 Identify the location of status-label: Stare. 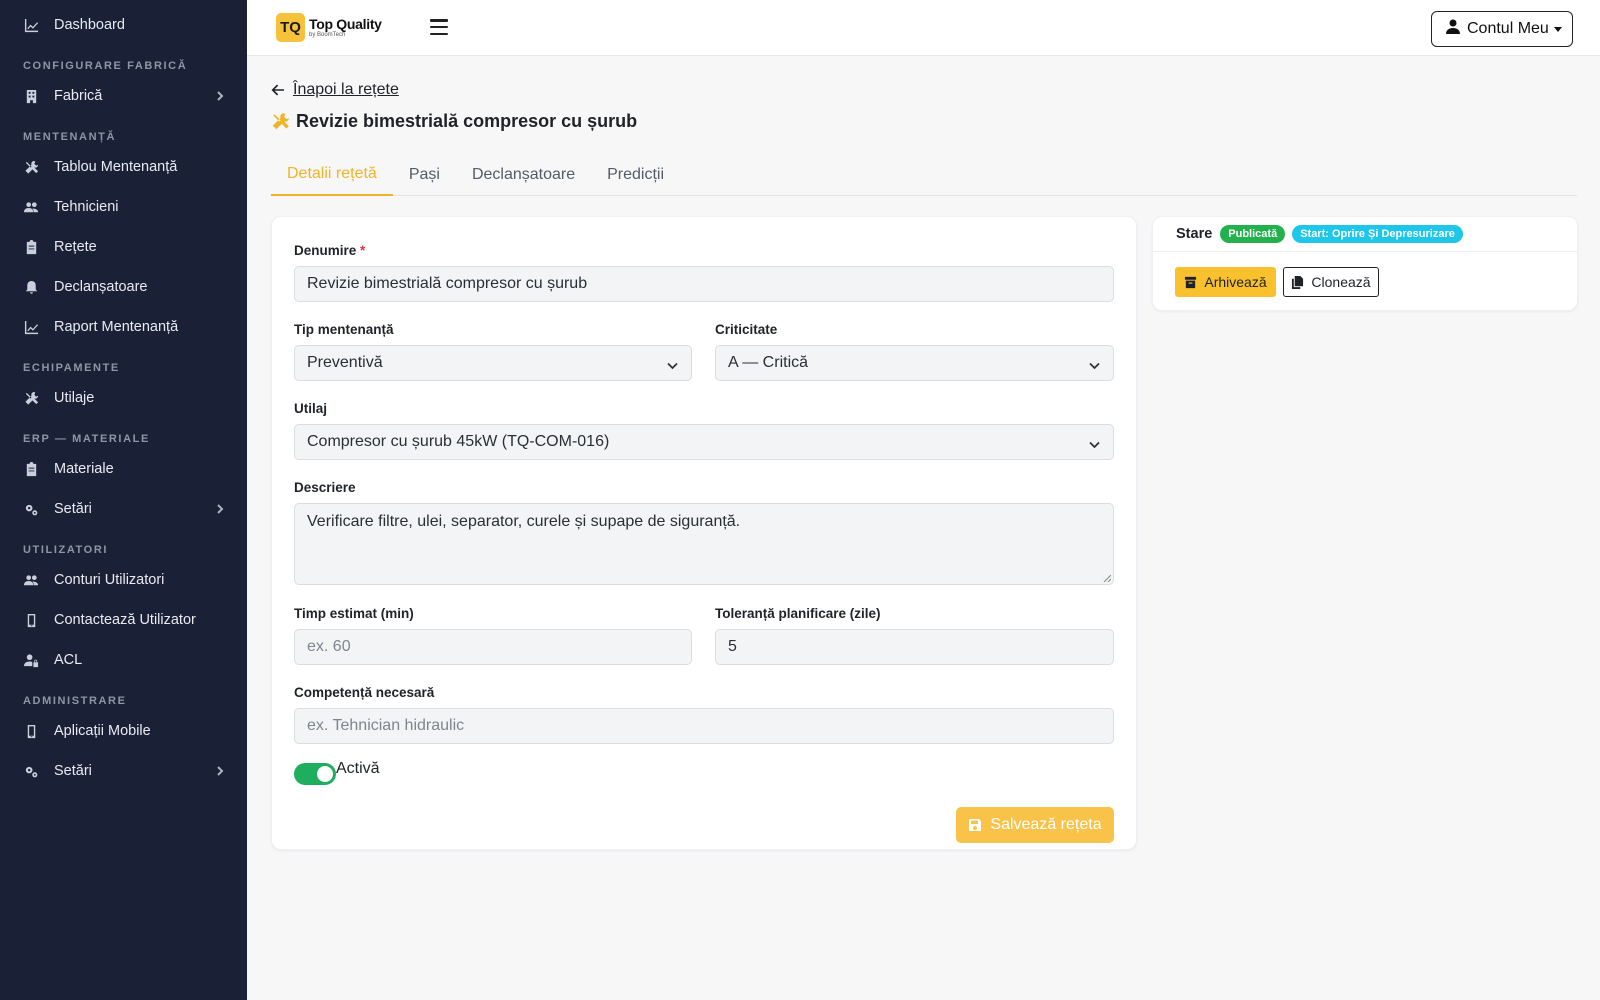
(1194, 234).